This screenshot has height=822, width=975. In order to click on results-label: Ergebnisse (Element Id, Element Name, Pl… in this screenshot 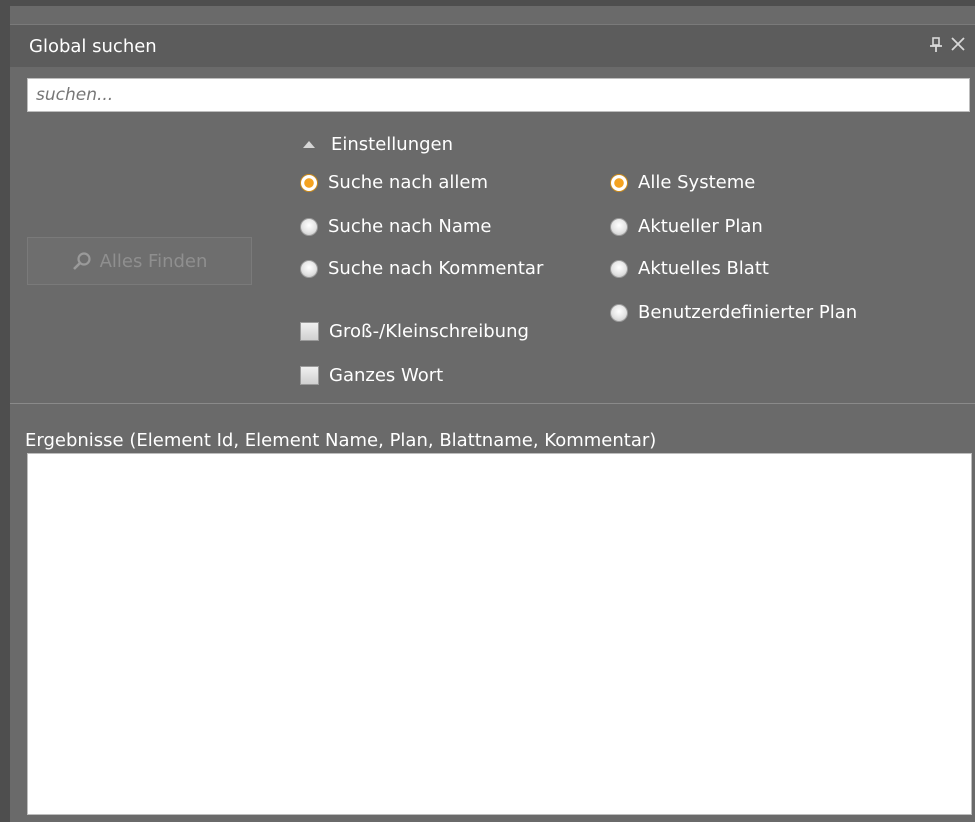, I will do `click(341, 440)`.